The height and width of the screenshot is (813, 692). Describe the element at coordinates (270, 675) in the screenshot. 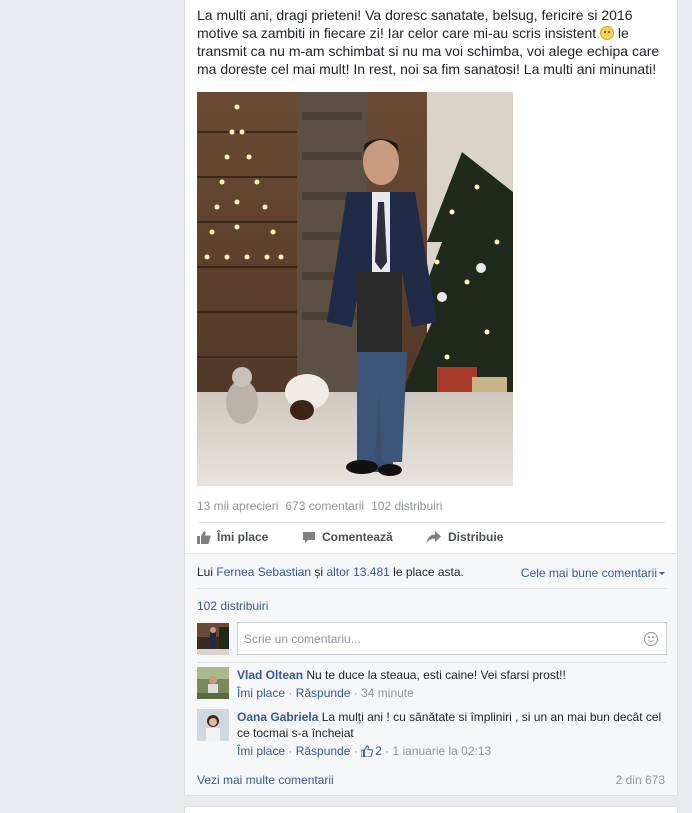

I see `comment-author: Vlad Oltean` at that location.